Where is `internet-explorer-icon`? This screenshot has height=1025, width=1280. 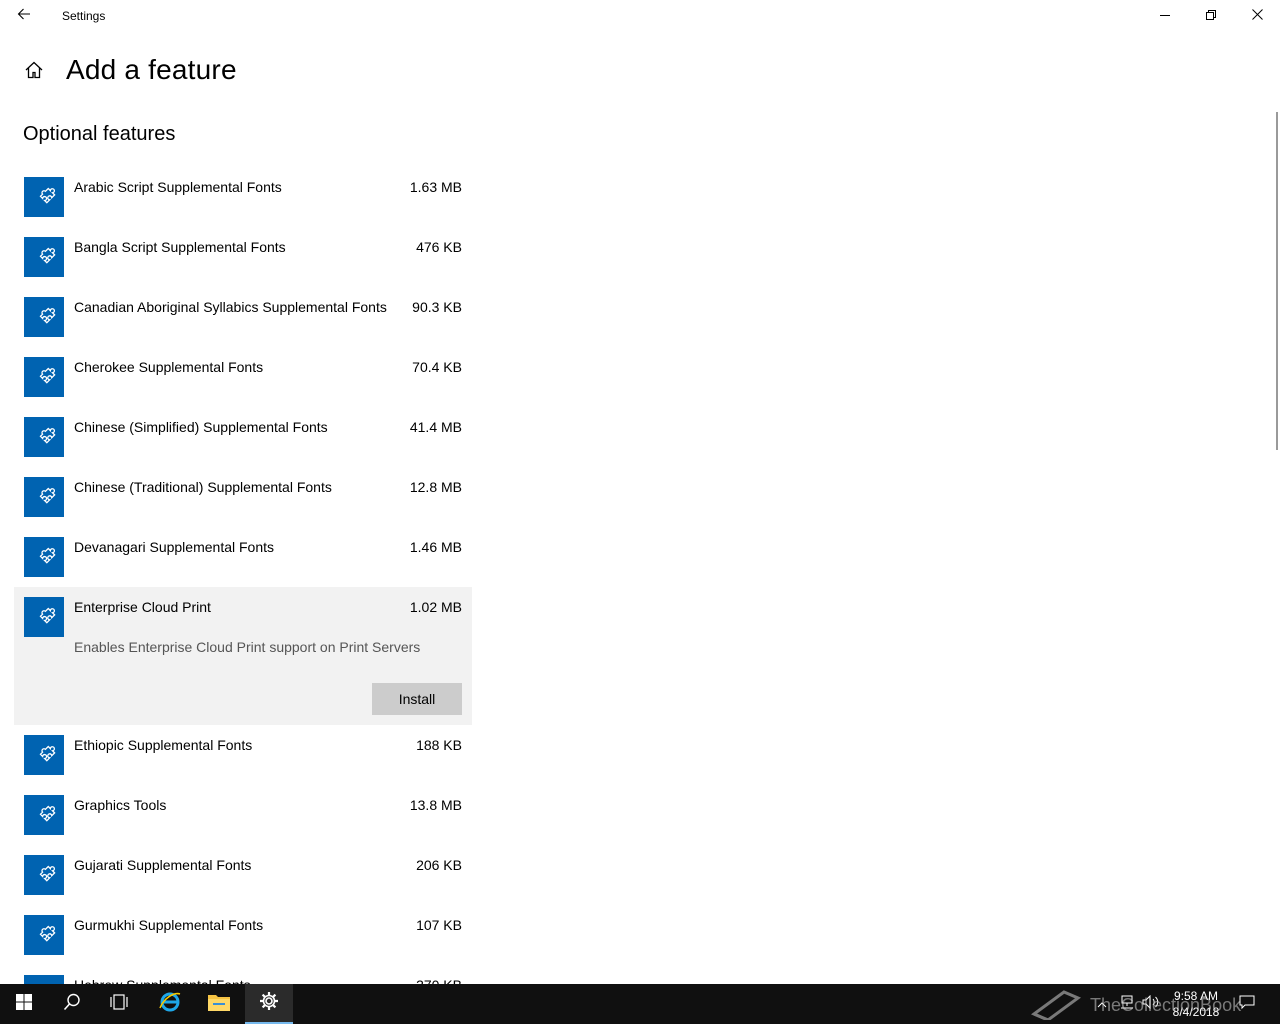 internet-explorer-icon is located at coordinates (170, 1004).